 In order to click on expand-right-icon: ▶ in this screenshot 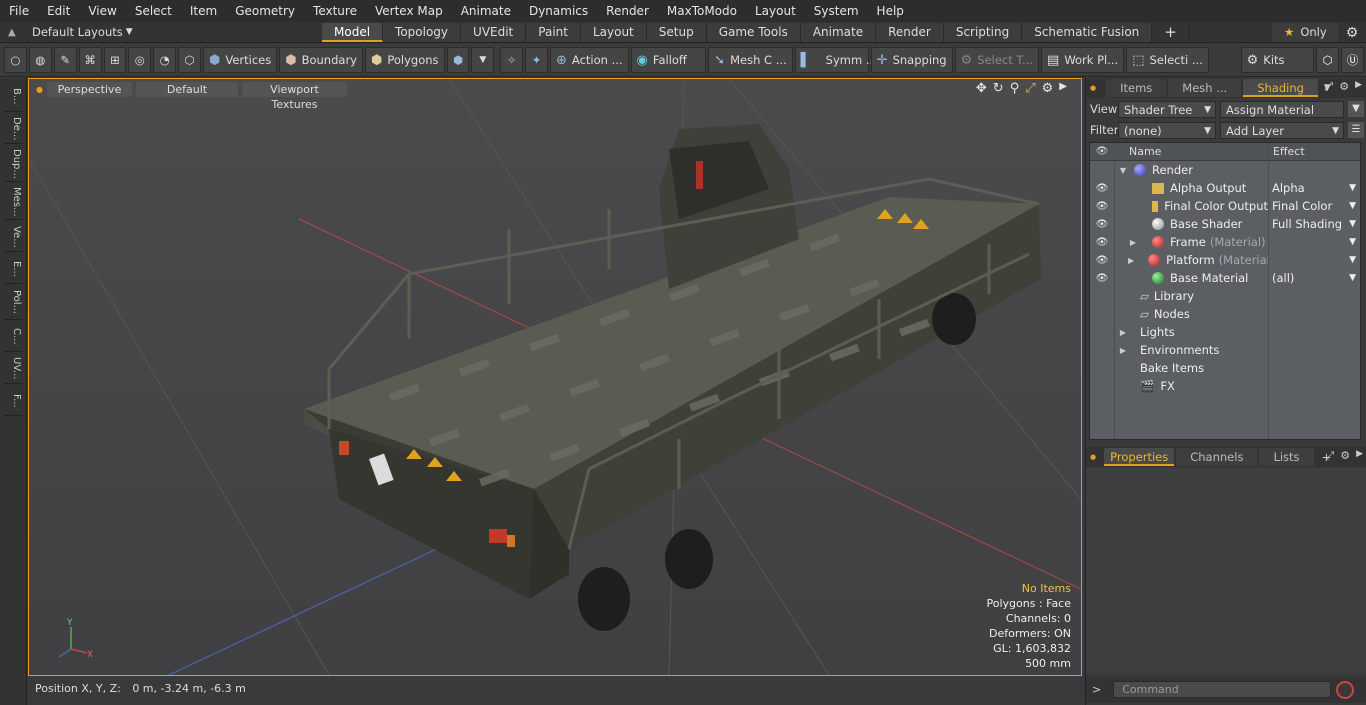, I will do `click(1063, 88)`.